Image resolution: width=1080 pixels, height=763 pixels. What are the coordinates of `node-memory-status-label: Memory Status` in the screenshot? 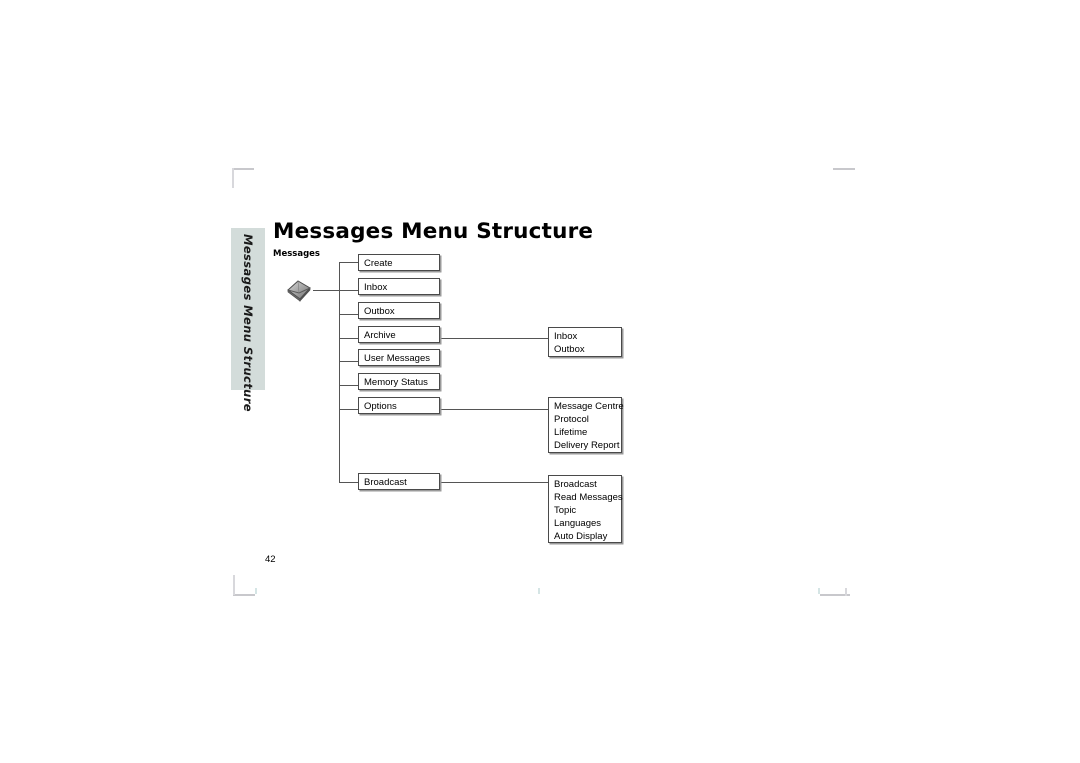 It's located at (396, 382).